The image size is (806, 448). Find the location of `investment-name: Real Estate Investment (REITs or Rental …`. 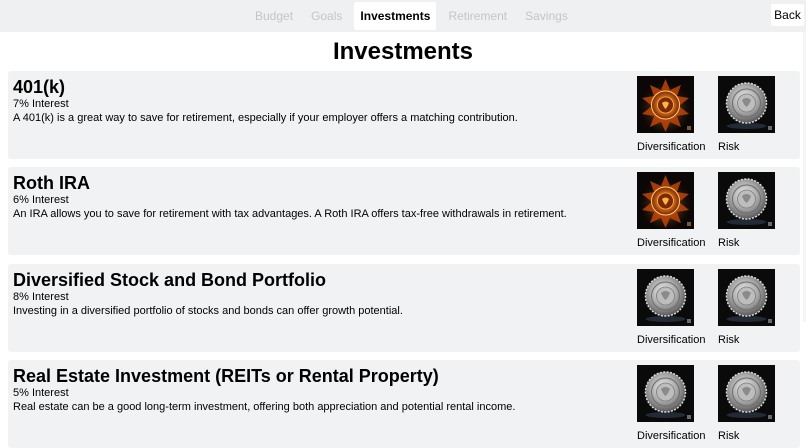

investment-name: Real Estate Investment (REITs or Rental … is located at coordinates (226, 376).